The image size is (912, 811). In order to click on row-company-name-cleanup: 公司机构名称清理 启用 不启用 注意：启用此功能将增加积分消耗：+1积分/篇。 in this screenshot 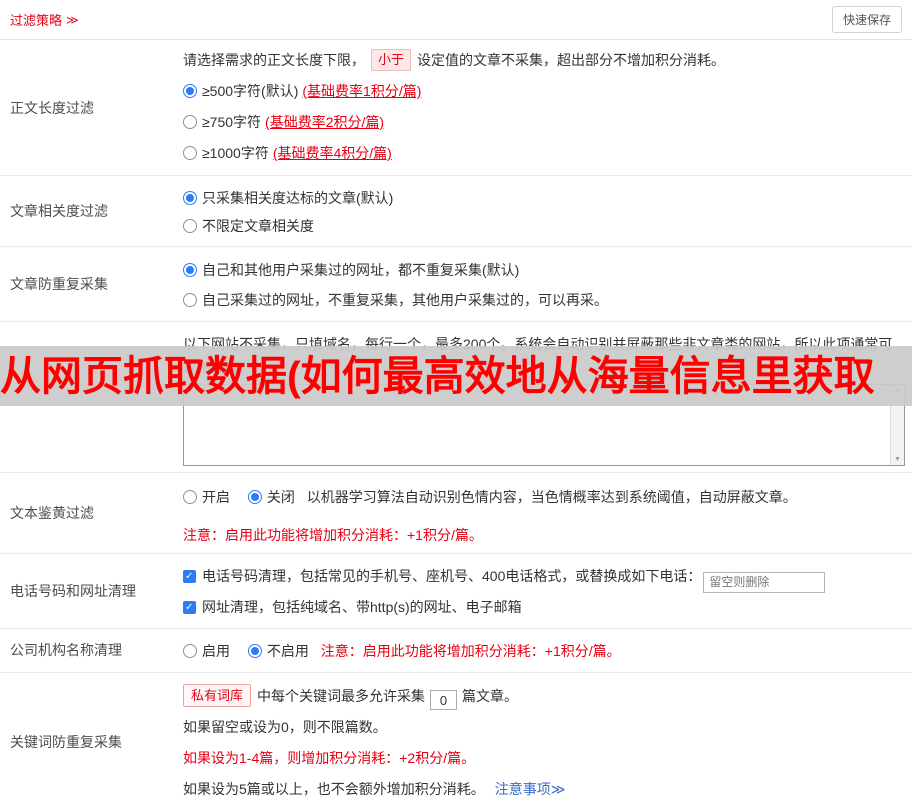, I will do `click(456, 651)`.